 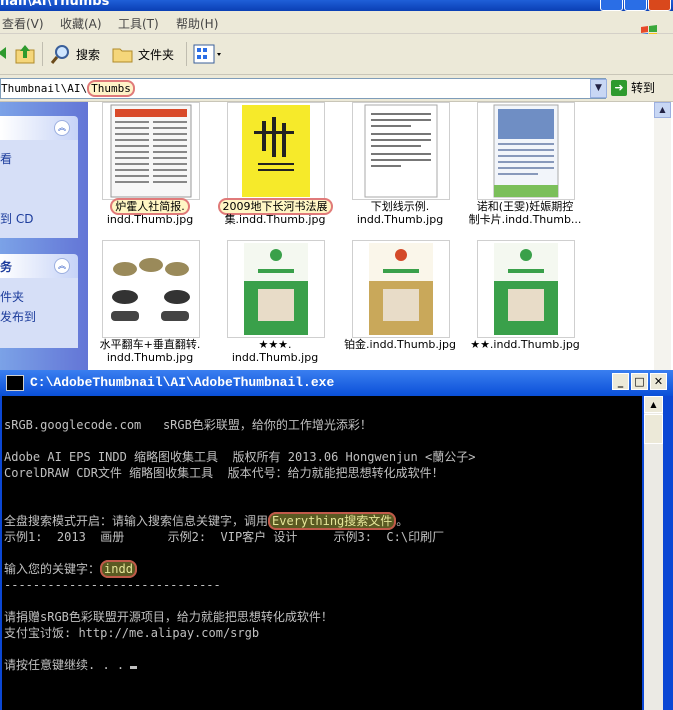 What do you see at coordinates (138, 23) in the screenshot?
I see `menu-tools: 工具(T)` at bounding box center [138, 23].